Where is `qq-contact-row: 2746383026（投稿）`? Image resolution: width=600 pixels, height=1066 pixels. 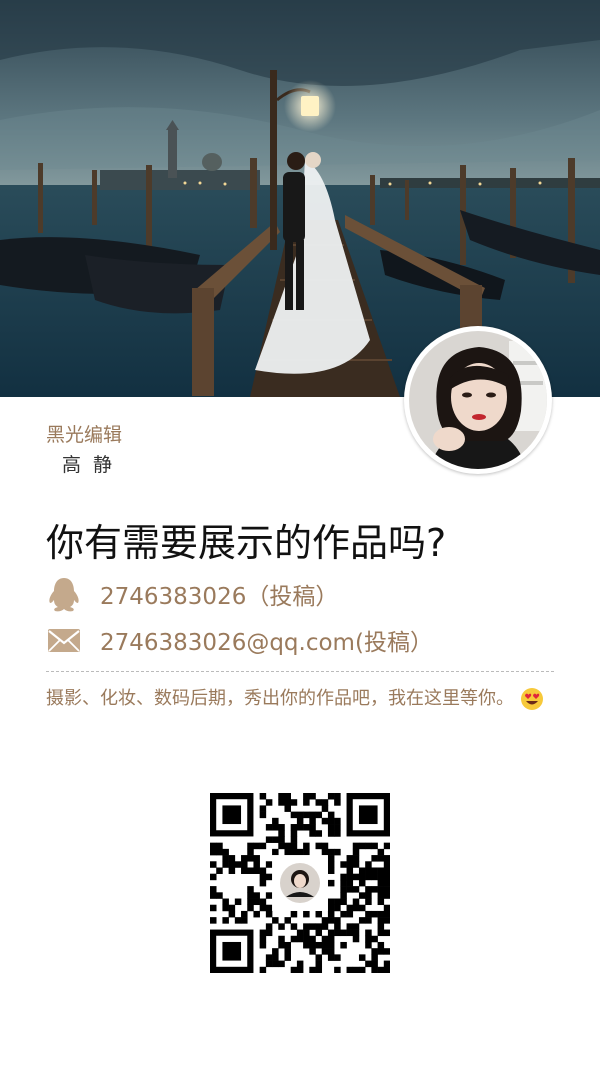 qq-contact-row: 2746383026（投稿） is located at coordinates (192, 594).